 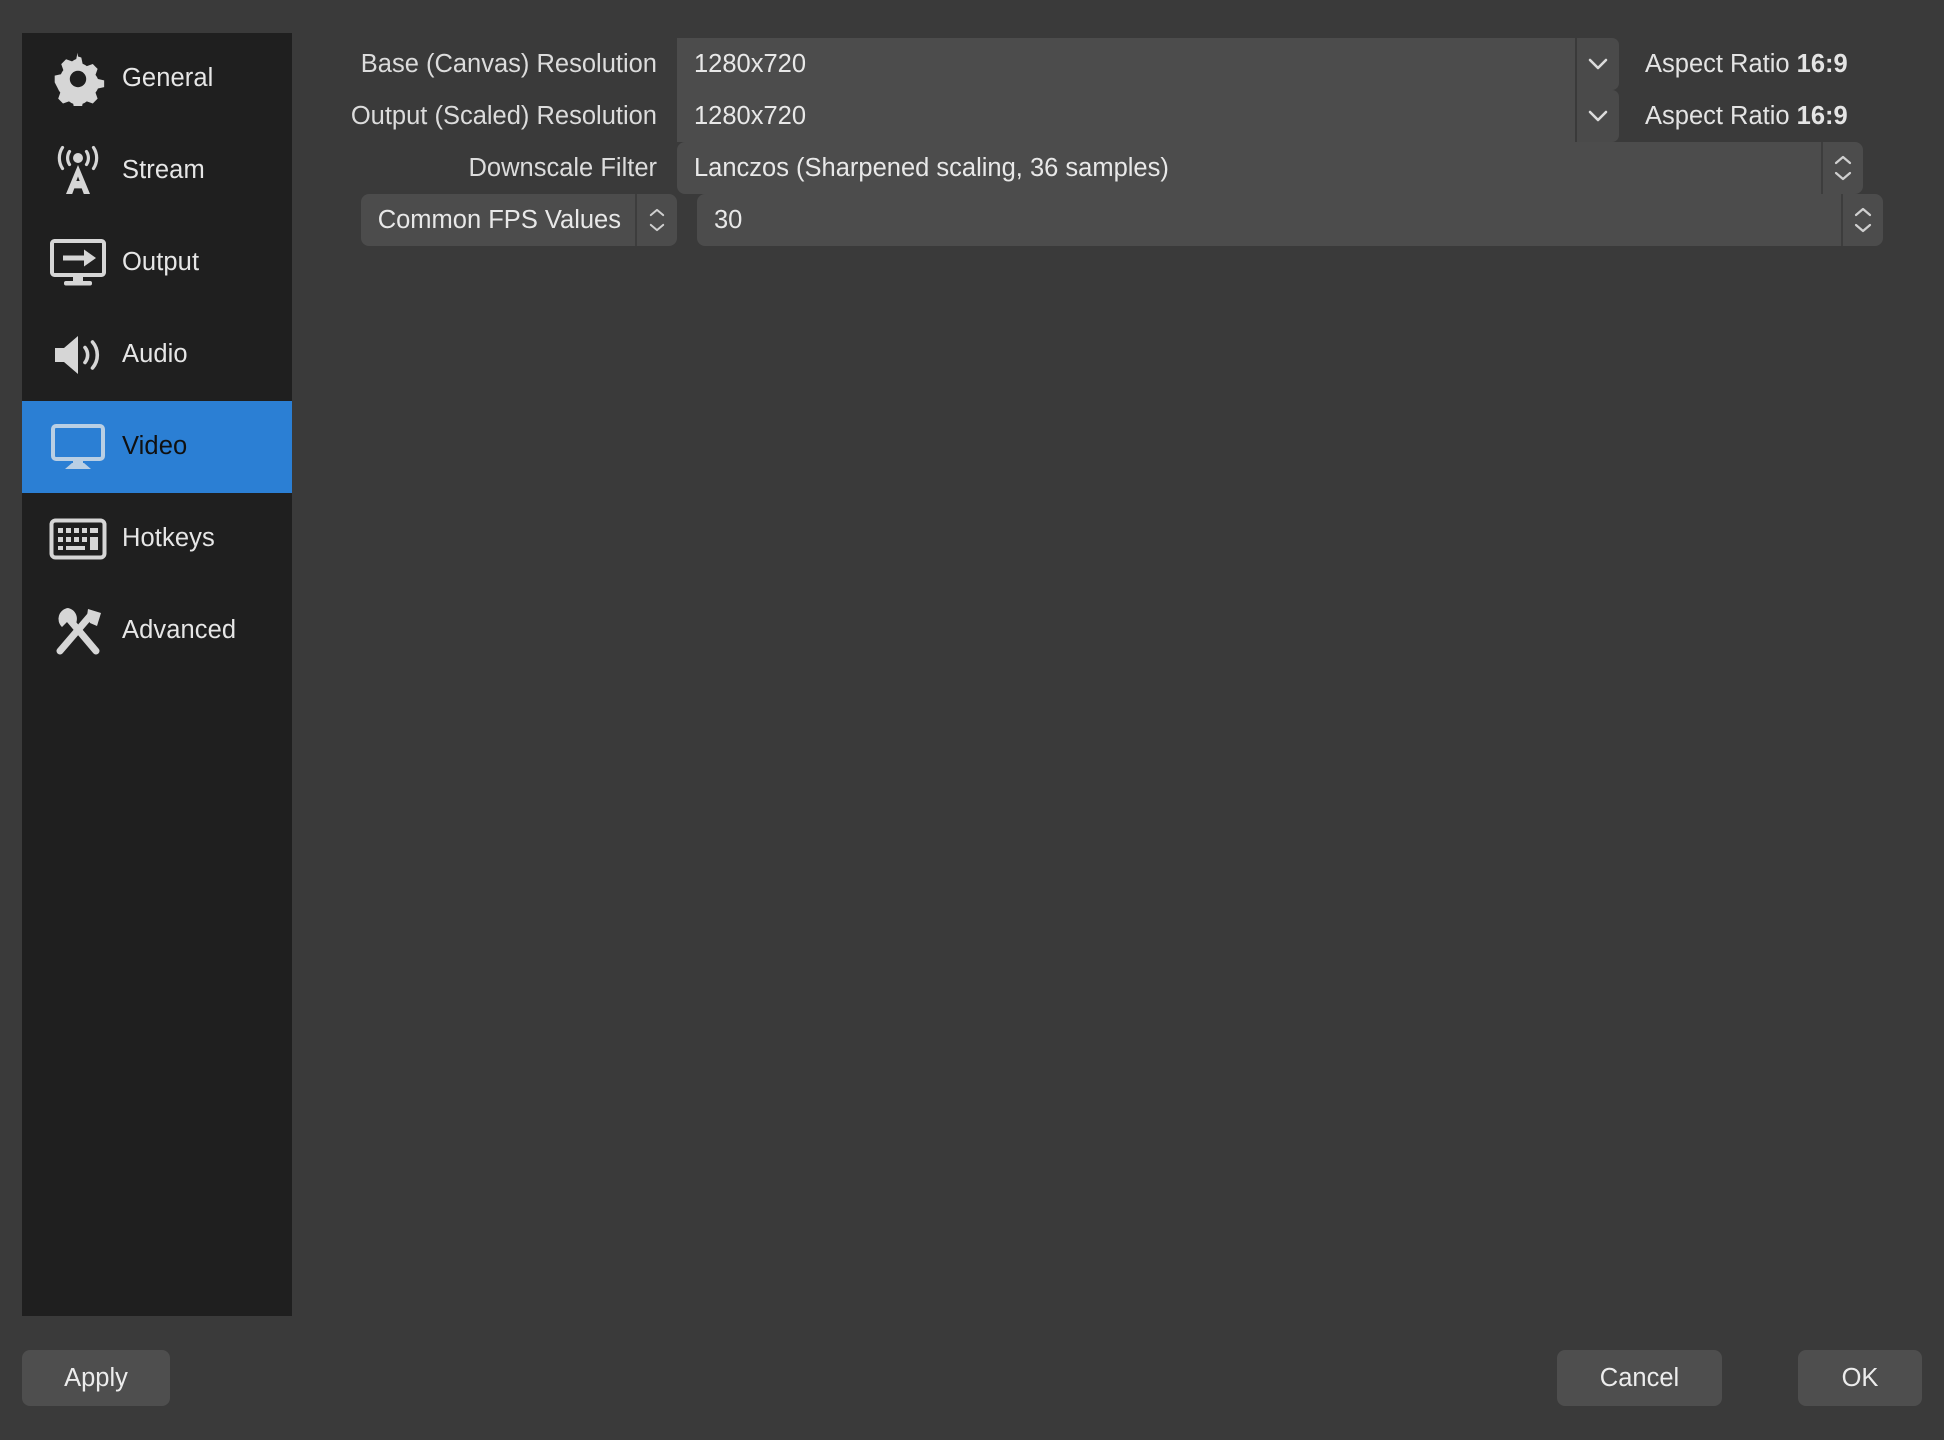 I want to click on base-aspect-ratio-value: 16:9, so click(x=1822, y=63).